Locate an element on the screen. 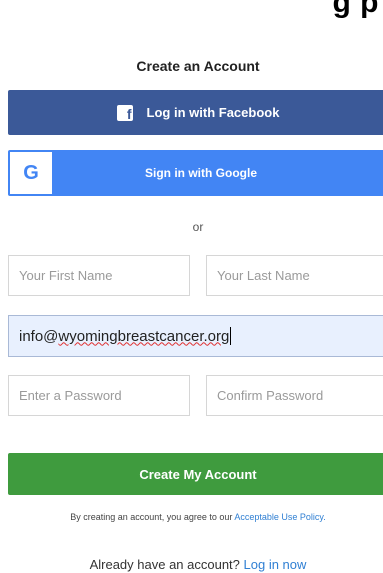 The height and width of the screenshot is (573, 383). acceptable-use-policy-link: Acceptable Use Policy. is located at coordinates (279, 517).